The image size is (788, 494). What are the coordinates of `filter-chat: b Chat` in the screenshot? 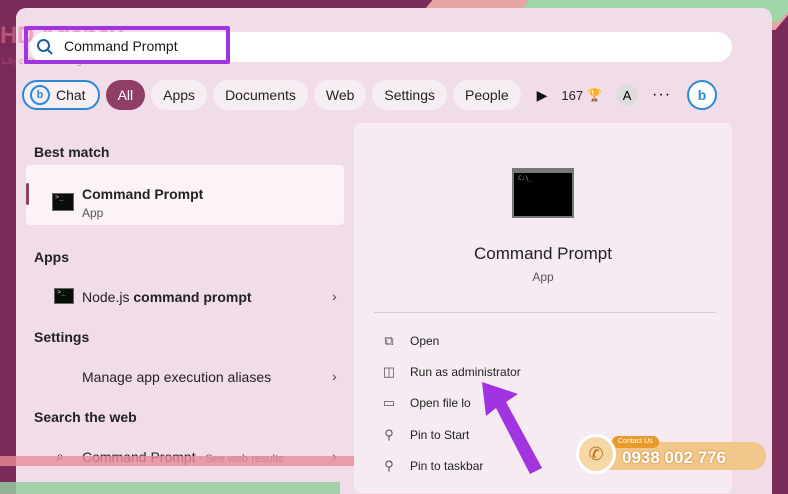 It's located at (61, 95).